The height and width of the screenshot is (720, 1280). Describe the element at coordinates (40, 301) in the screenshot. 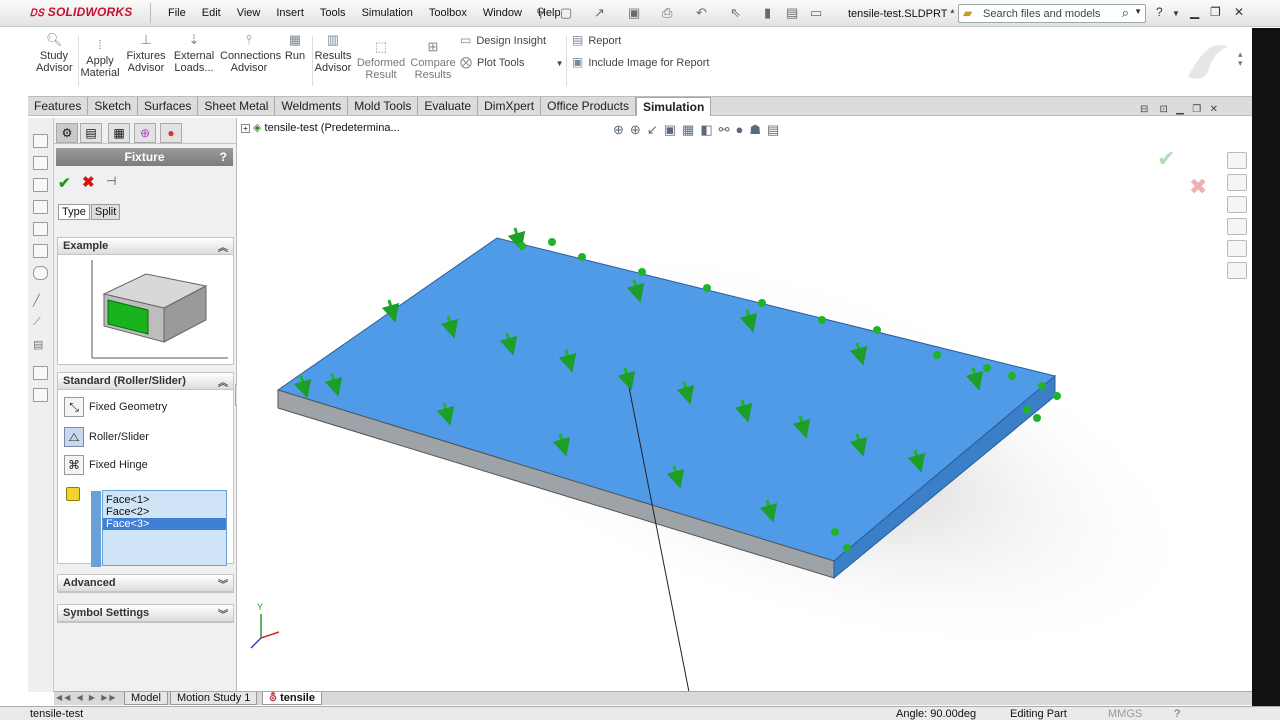

I see `sketch-line-icon: ╱` at that location.